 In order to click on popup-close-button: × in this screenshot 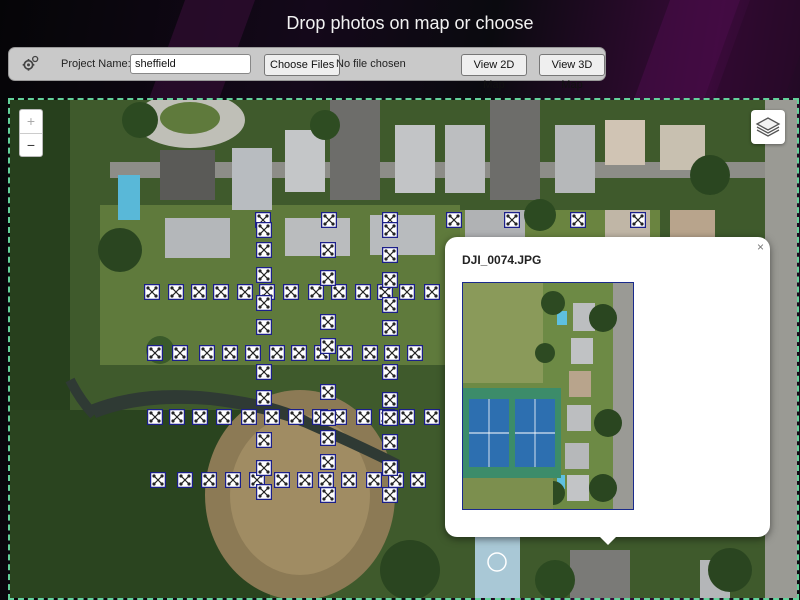, I will do `click(760, 247)`.